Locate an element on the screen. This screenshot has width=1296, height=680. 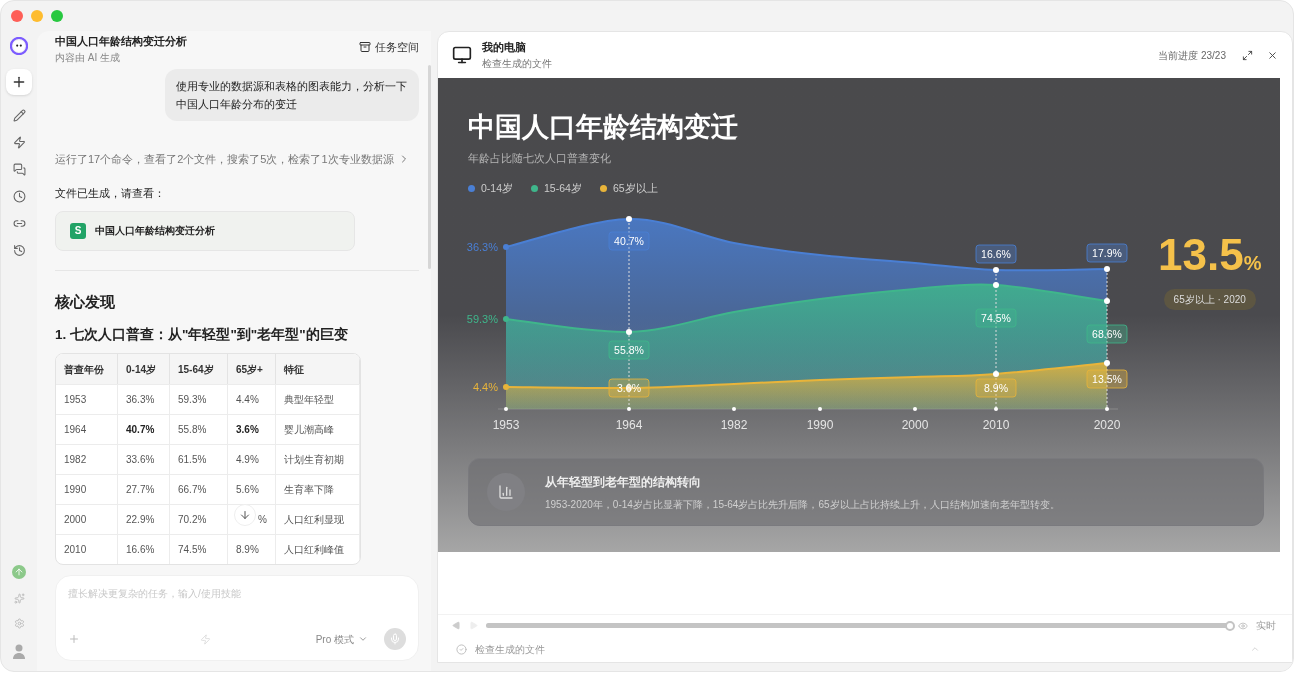
table-cell: 36.3% is located at coordinates (144, 400).